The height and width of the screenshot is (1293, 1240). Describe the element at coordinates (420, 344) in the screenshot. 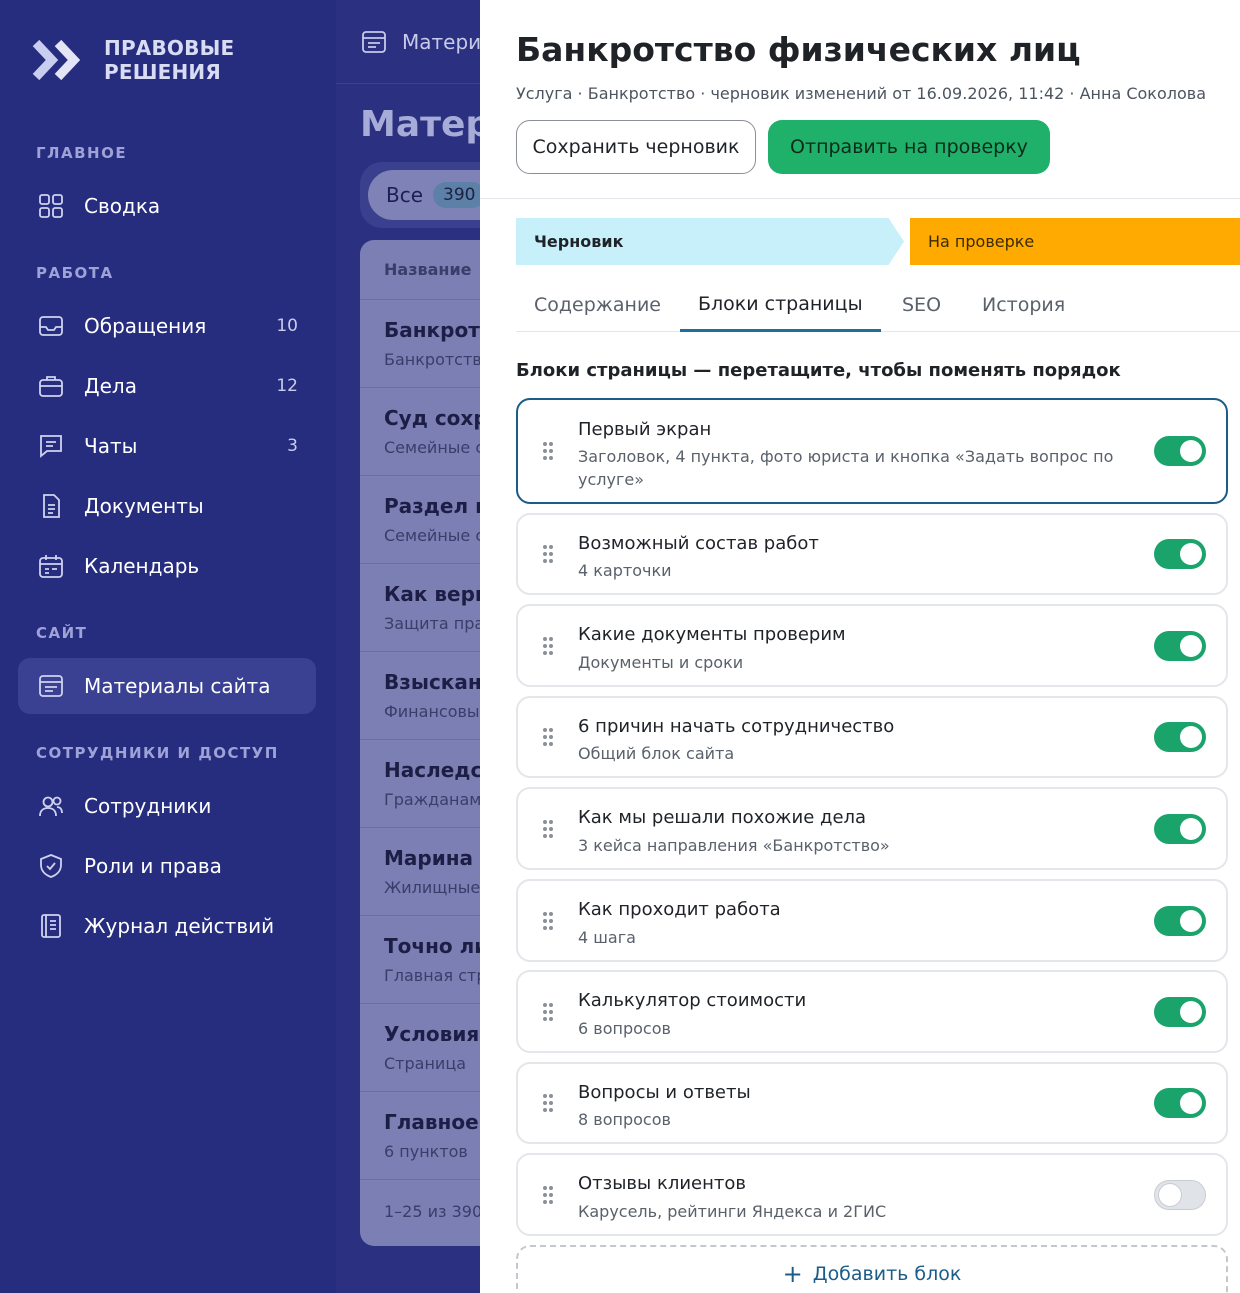

I see `table-row: Банкротст Банкротство` at that location.